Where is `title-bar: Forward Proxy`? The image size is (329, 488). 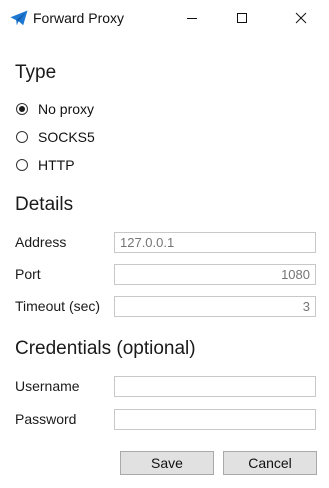 title-bar: Forward Proxy is located at coordinates (164, 18).